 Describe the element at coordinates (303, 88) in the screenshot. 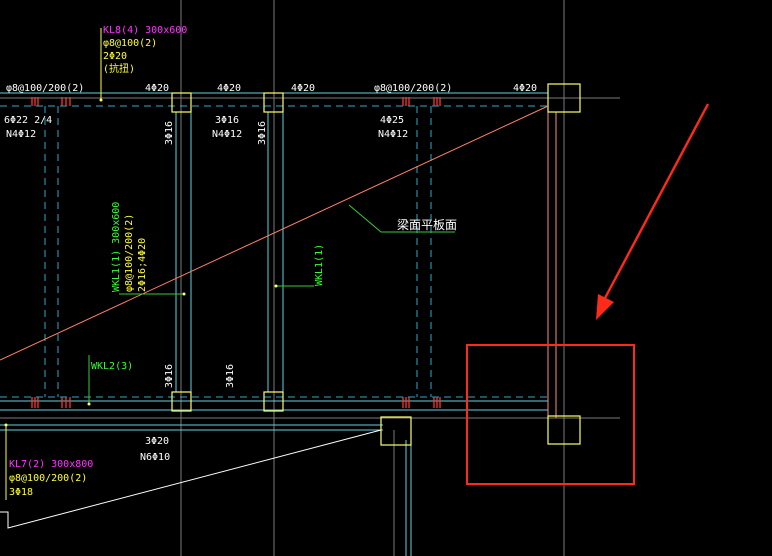

I see `top-rebar-3: 4Φ20` at that location.